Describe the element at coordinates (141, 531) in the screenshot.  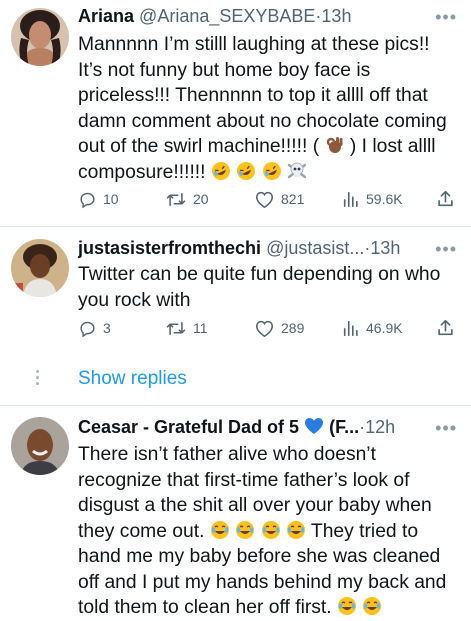
I see `text-segment: they come out.` at that location.